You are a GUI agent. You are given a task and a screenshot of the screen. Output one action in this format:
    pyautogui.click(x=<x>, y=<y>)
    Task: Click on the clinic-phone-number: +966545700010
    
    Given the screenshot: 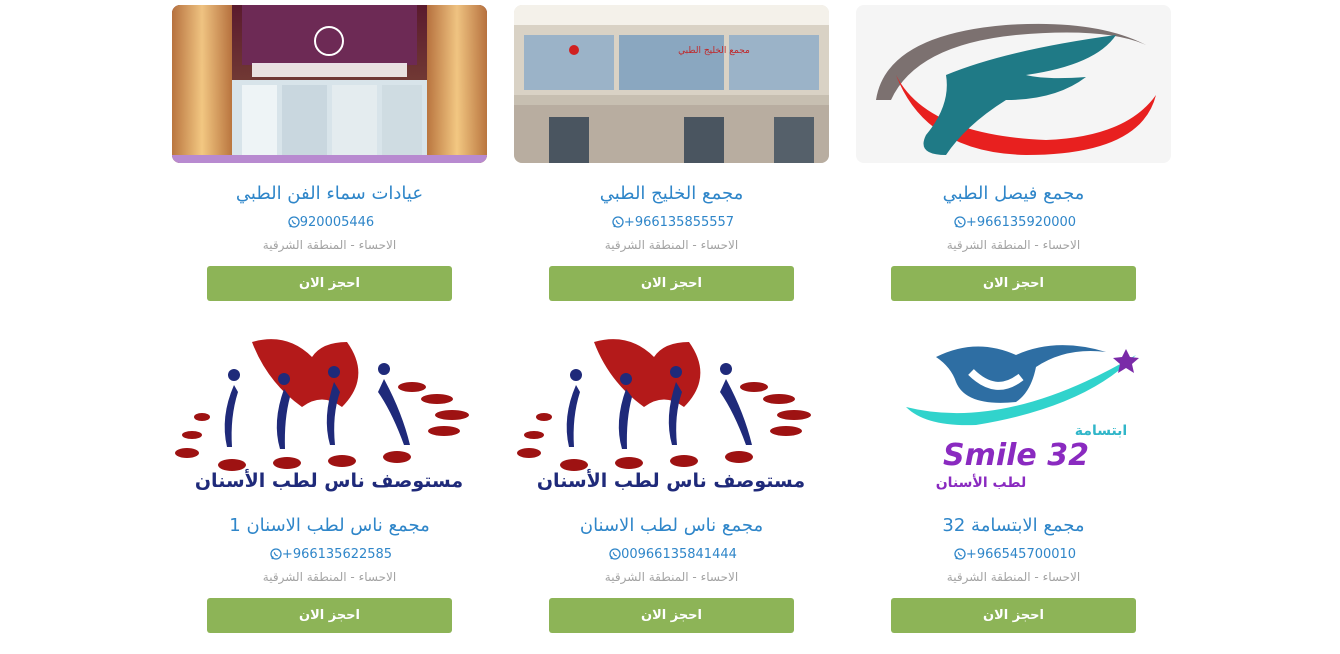 What is the action you would take?
    pyautogui.click(x=1021, y=554)
    